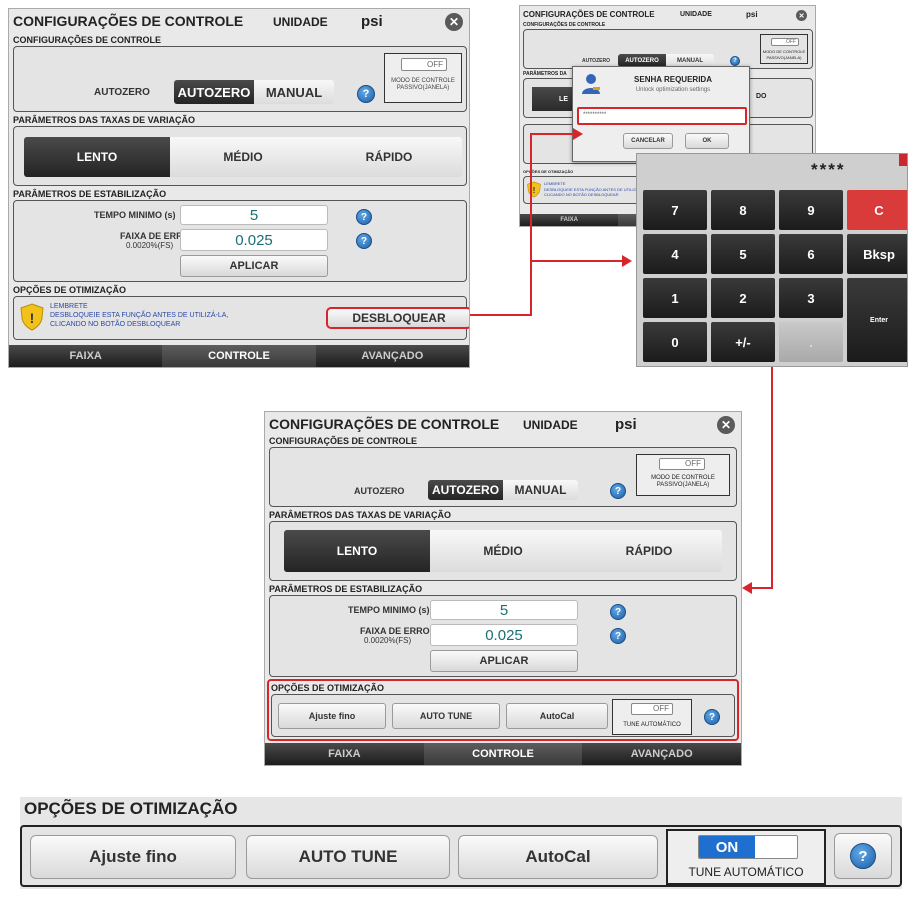 The width and height of the screenshot is (909, 909). What do you see at coordinates (707, 141) in the screenshot?
I see `ok-button: OK` at bounding box center [707, 141].